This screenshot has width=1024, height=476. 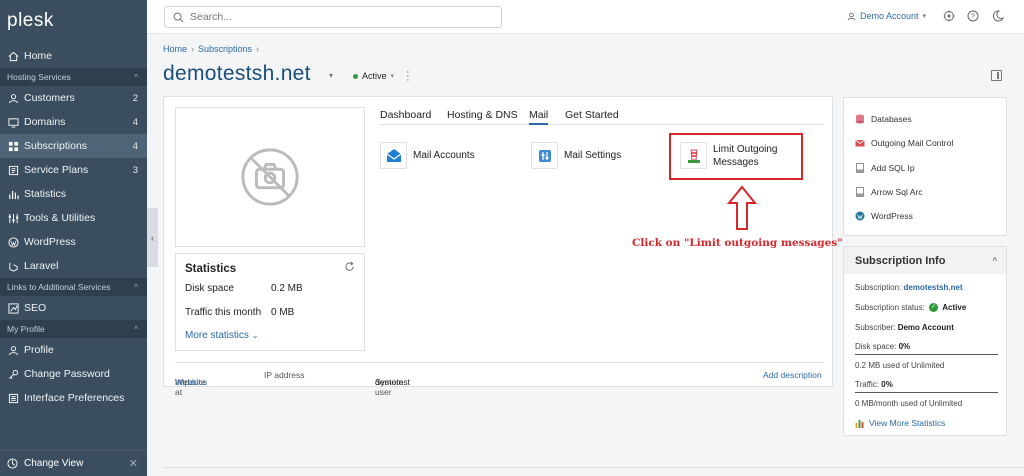 What do you see at coordinates (900, 423) in the screenshot?
I see `view-more-statistics-link: View More Statistics` at bounding box center [900, 423].